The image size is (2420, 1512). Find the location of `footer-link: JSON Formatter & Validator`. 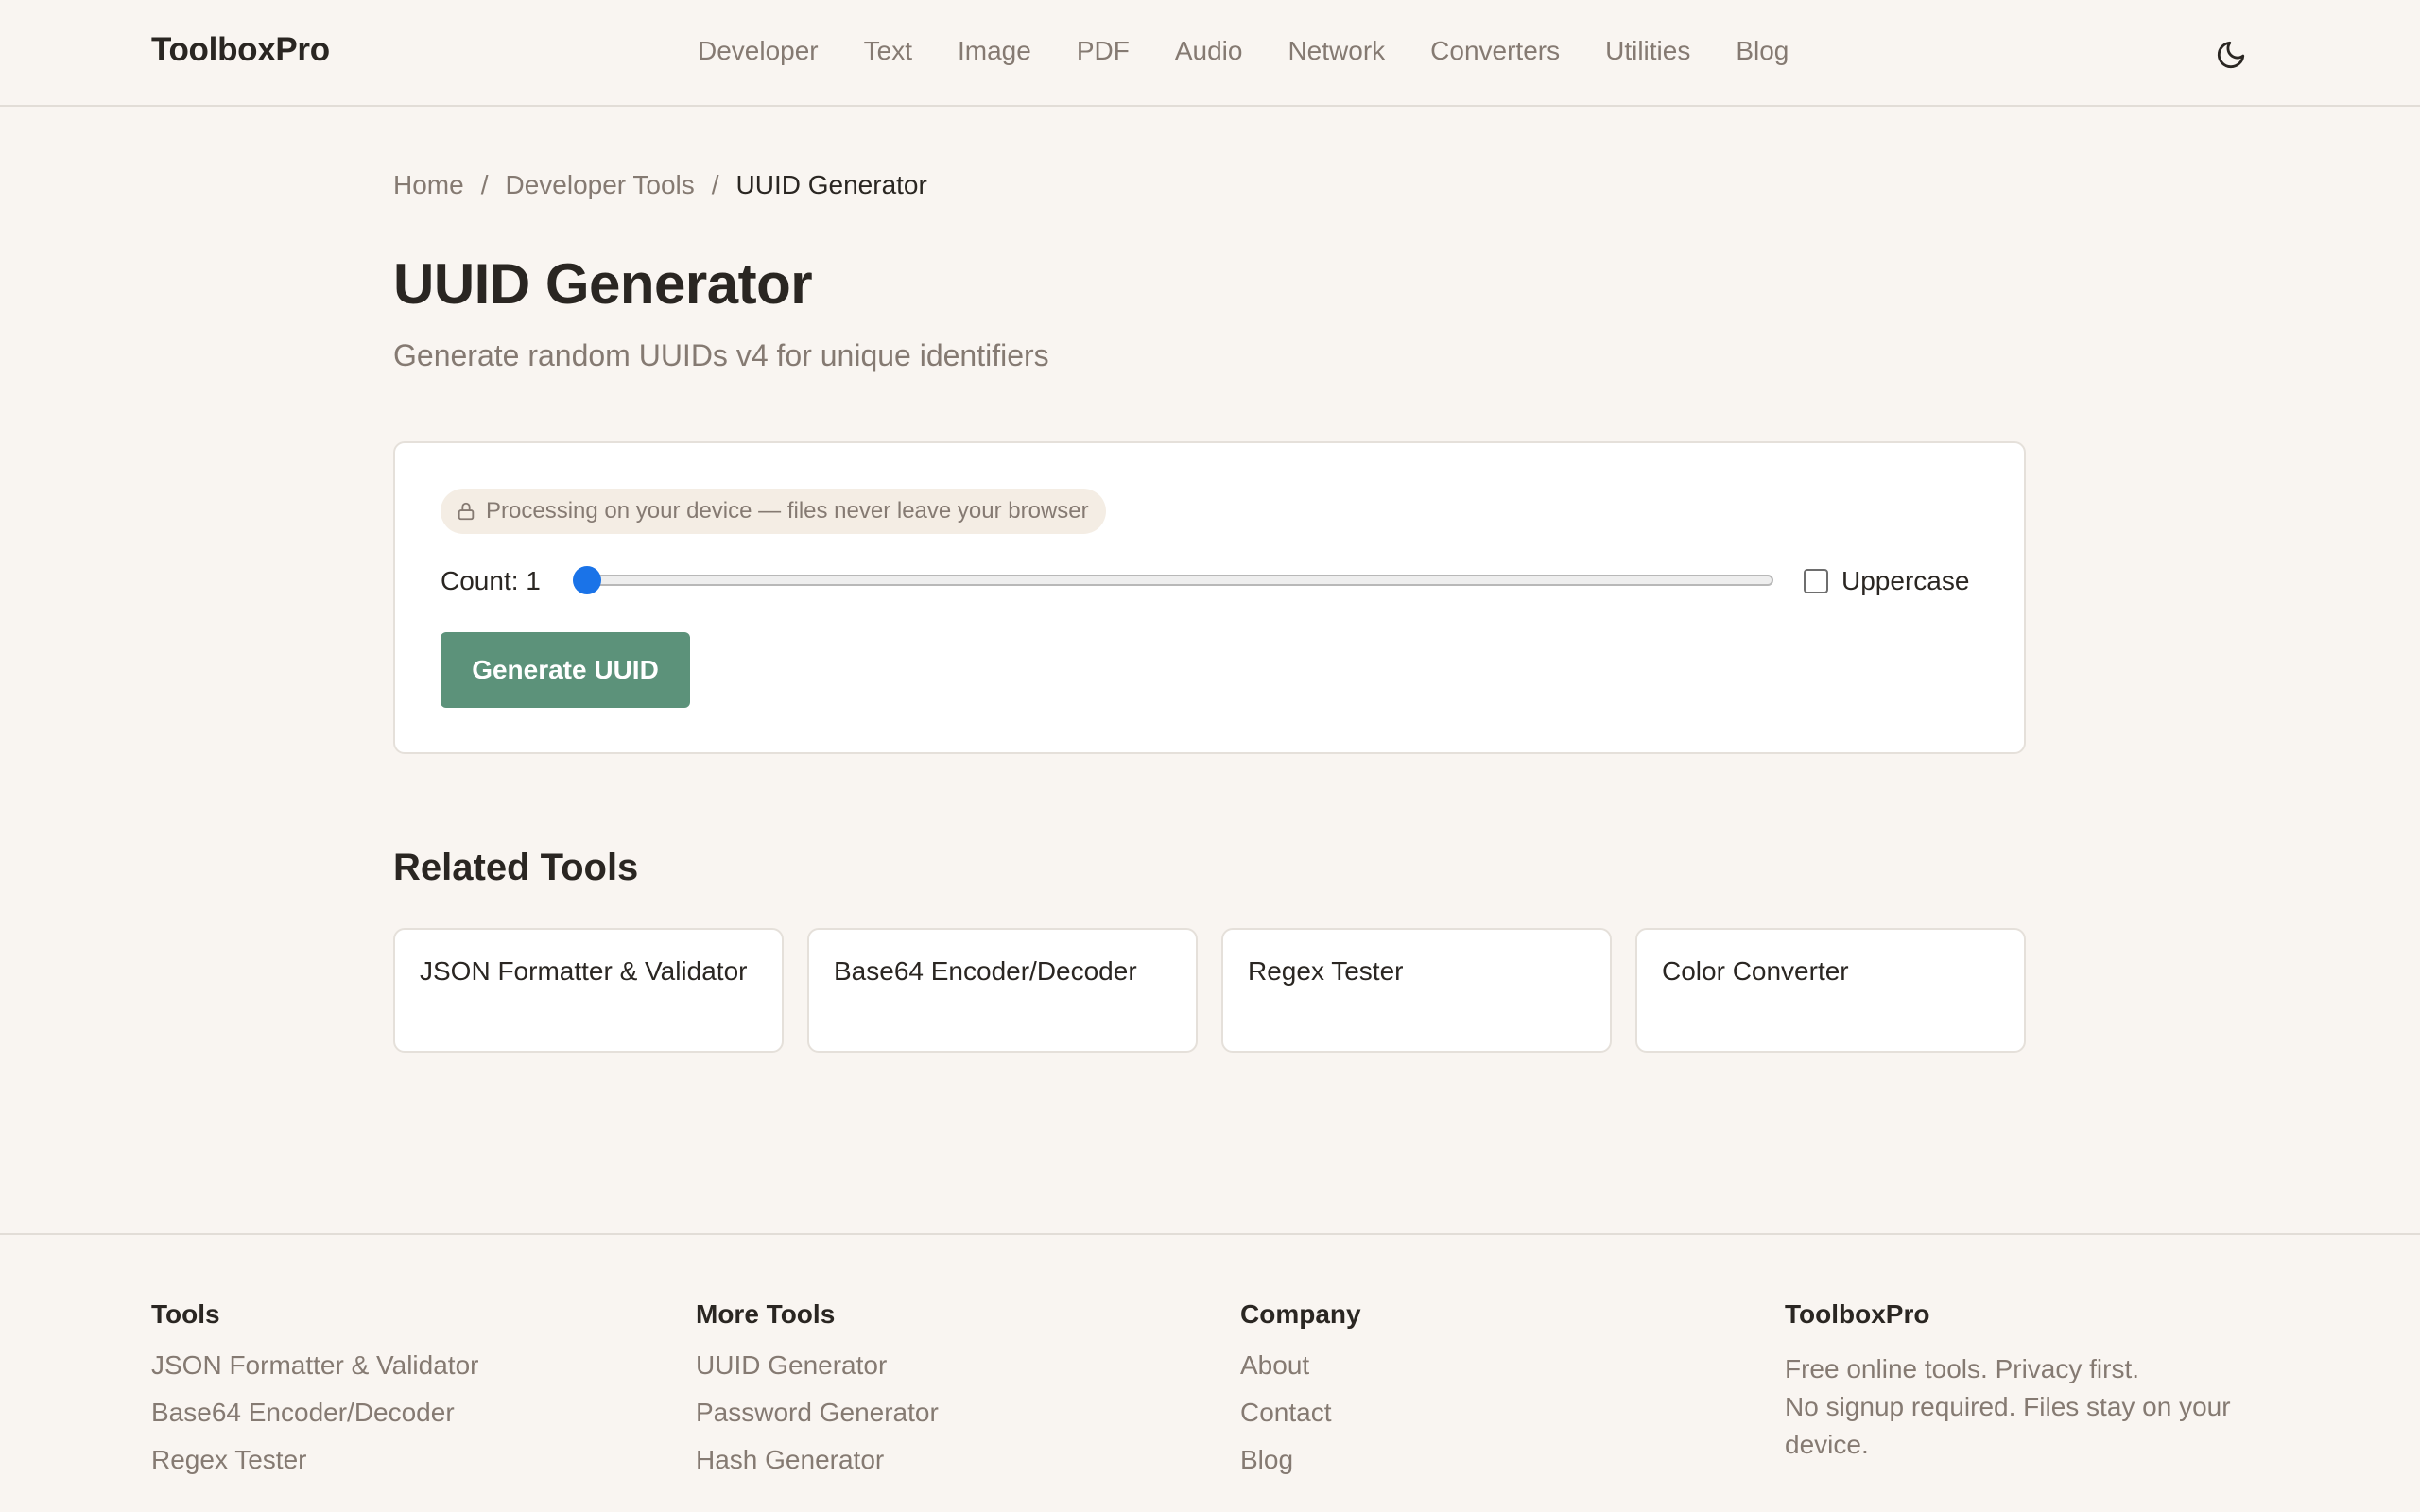

footer-link: JSON Formatter & Validator is located at coordinates (314, 1365).